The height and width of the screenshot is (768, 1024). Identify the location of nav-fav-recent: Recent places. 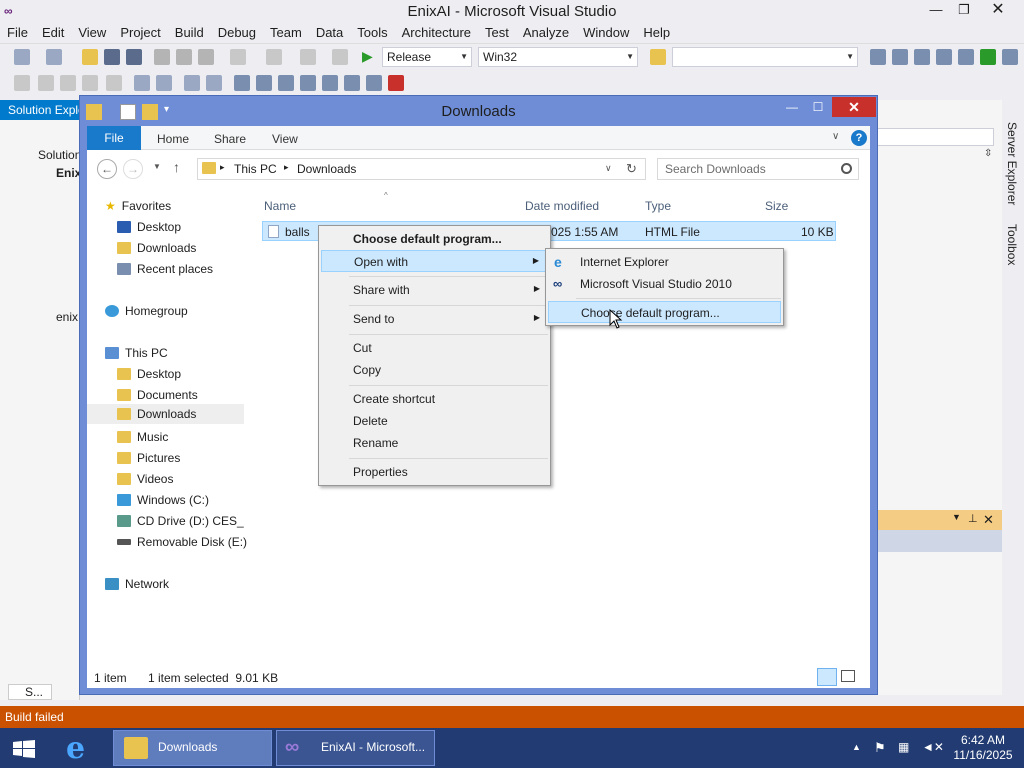
(165, 269).